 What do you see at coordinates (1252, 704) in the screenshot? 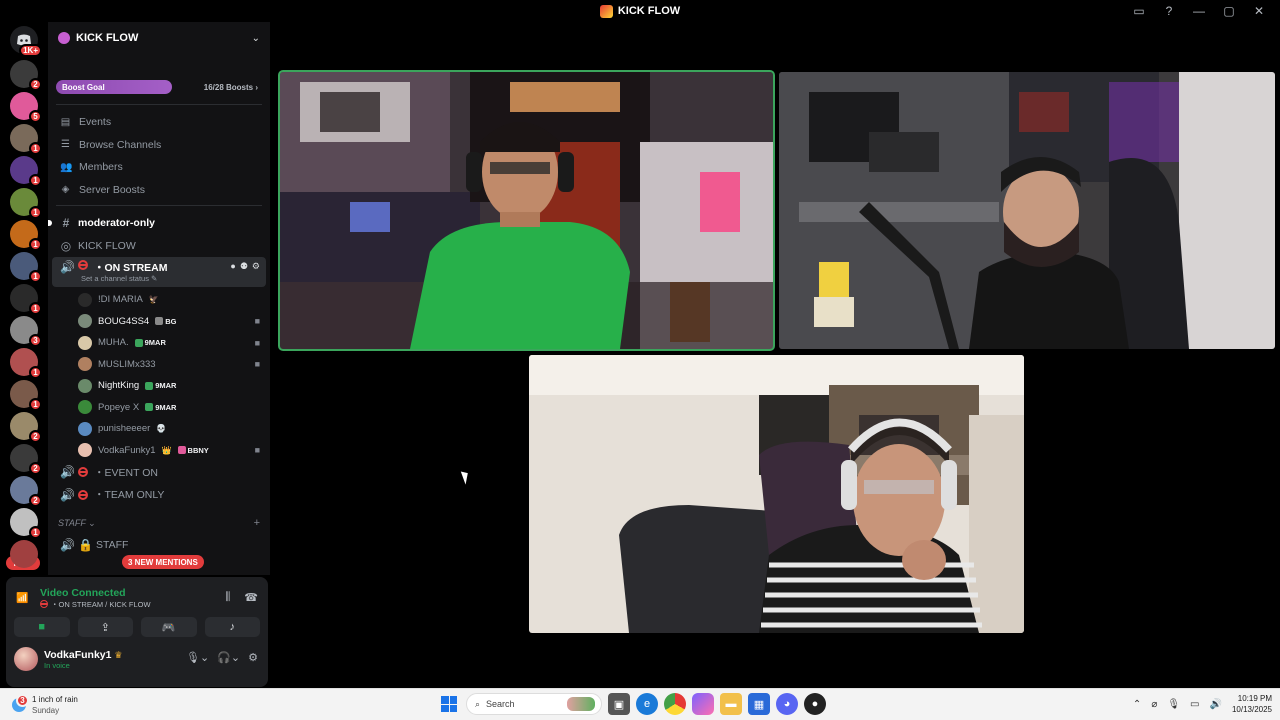
I see `clock: 10:19 PM 10/13/2025` at bounding box center [1252, 704].